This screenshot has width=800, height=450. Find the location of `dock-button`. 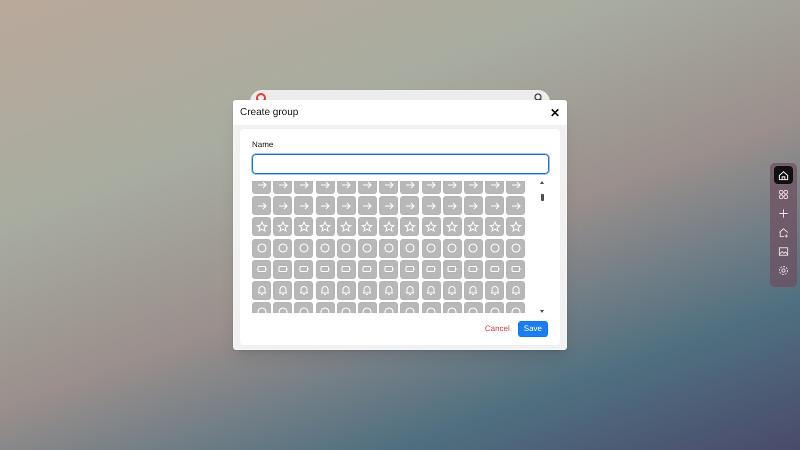

dock-button is located at coordinates (783, 175).